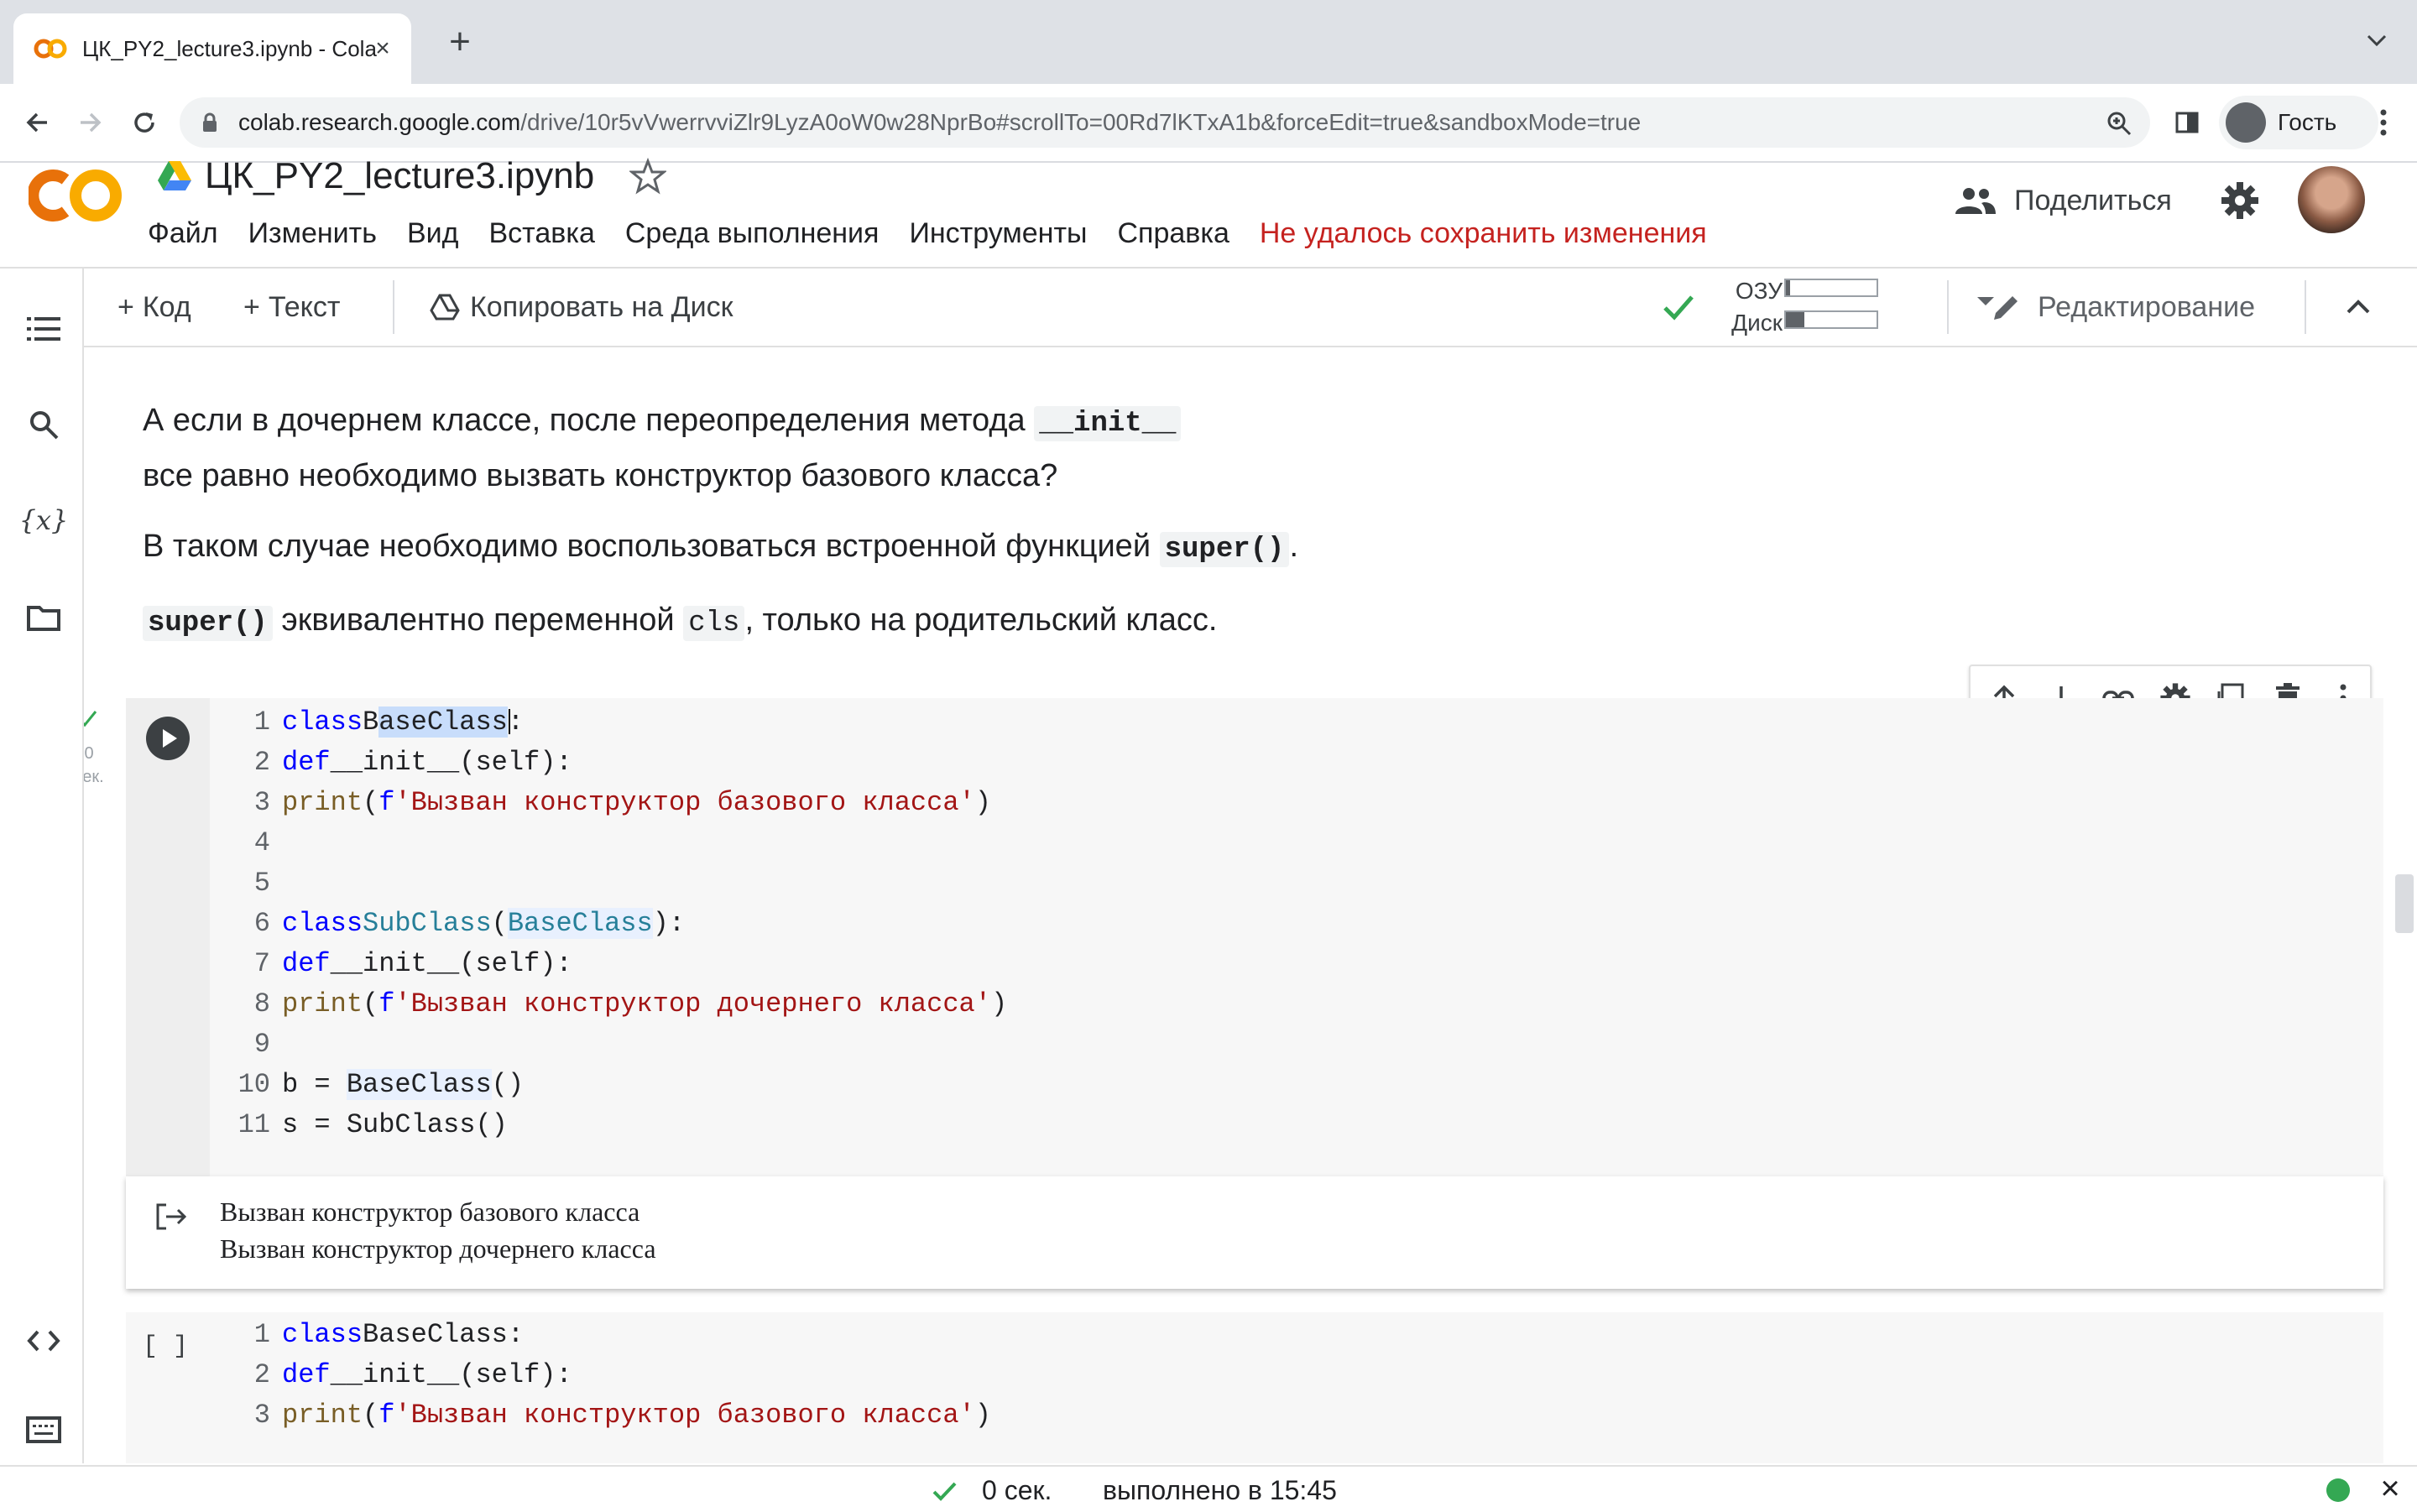  What do you see at coordinates (183, 233) in the screenshot?
I see `menu-file: Файл` at bounding box center [183, 233].